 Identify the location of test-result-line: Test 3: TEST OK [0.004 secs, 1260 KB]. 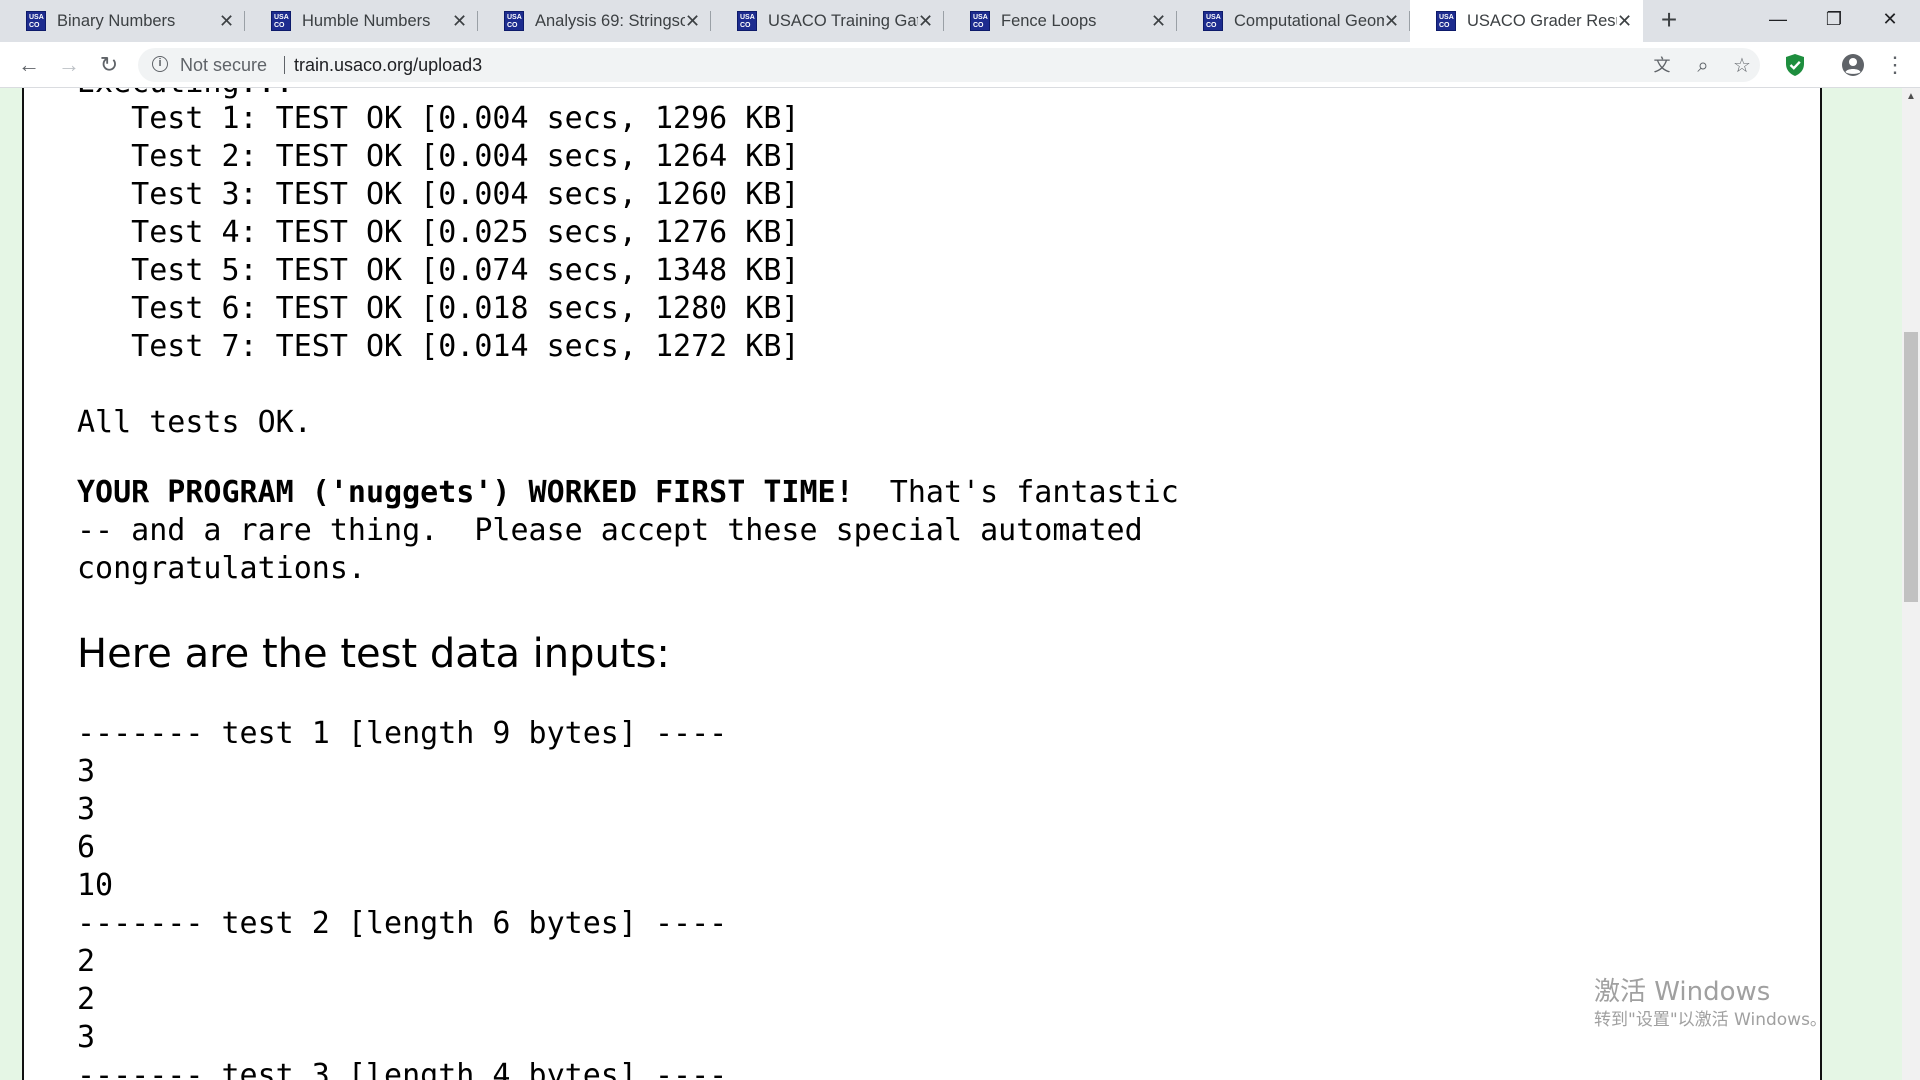
(438, 194).